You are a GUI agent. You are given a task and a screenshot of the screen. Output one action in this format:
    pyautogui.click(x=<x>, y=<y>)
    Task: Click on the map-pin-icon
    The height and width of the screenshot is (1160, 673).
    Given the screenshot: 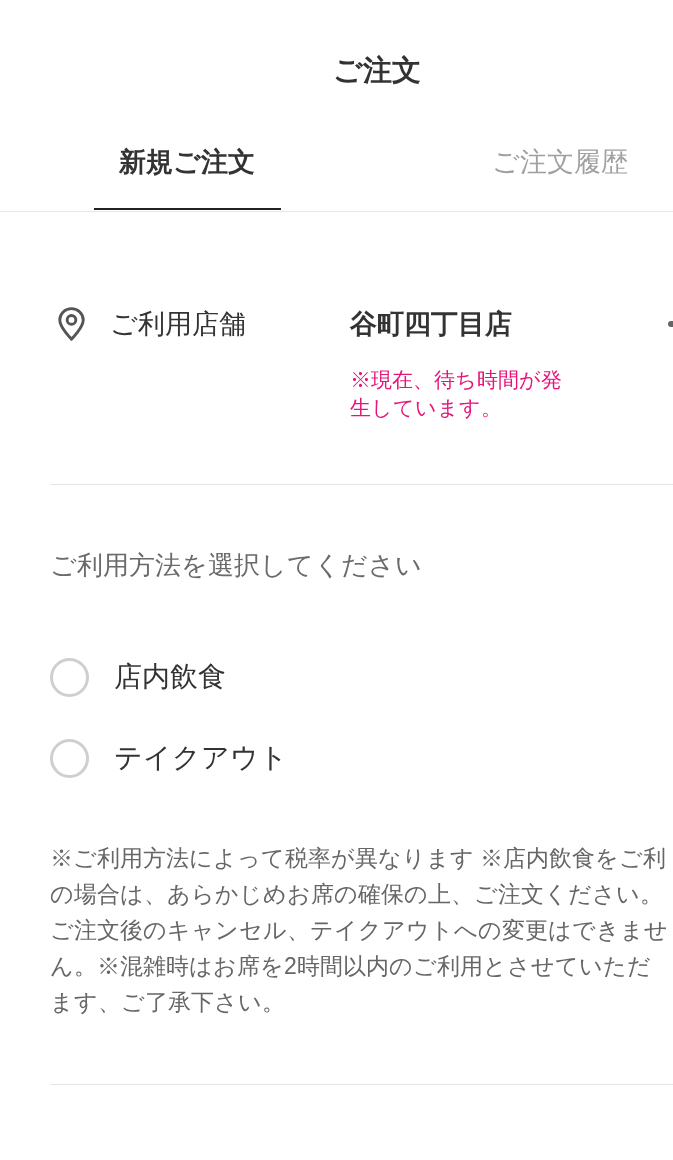 What is the action you would take?
    pyautogui.click(x=71, y=324)
    